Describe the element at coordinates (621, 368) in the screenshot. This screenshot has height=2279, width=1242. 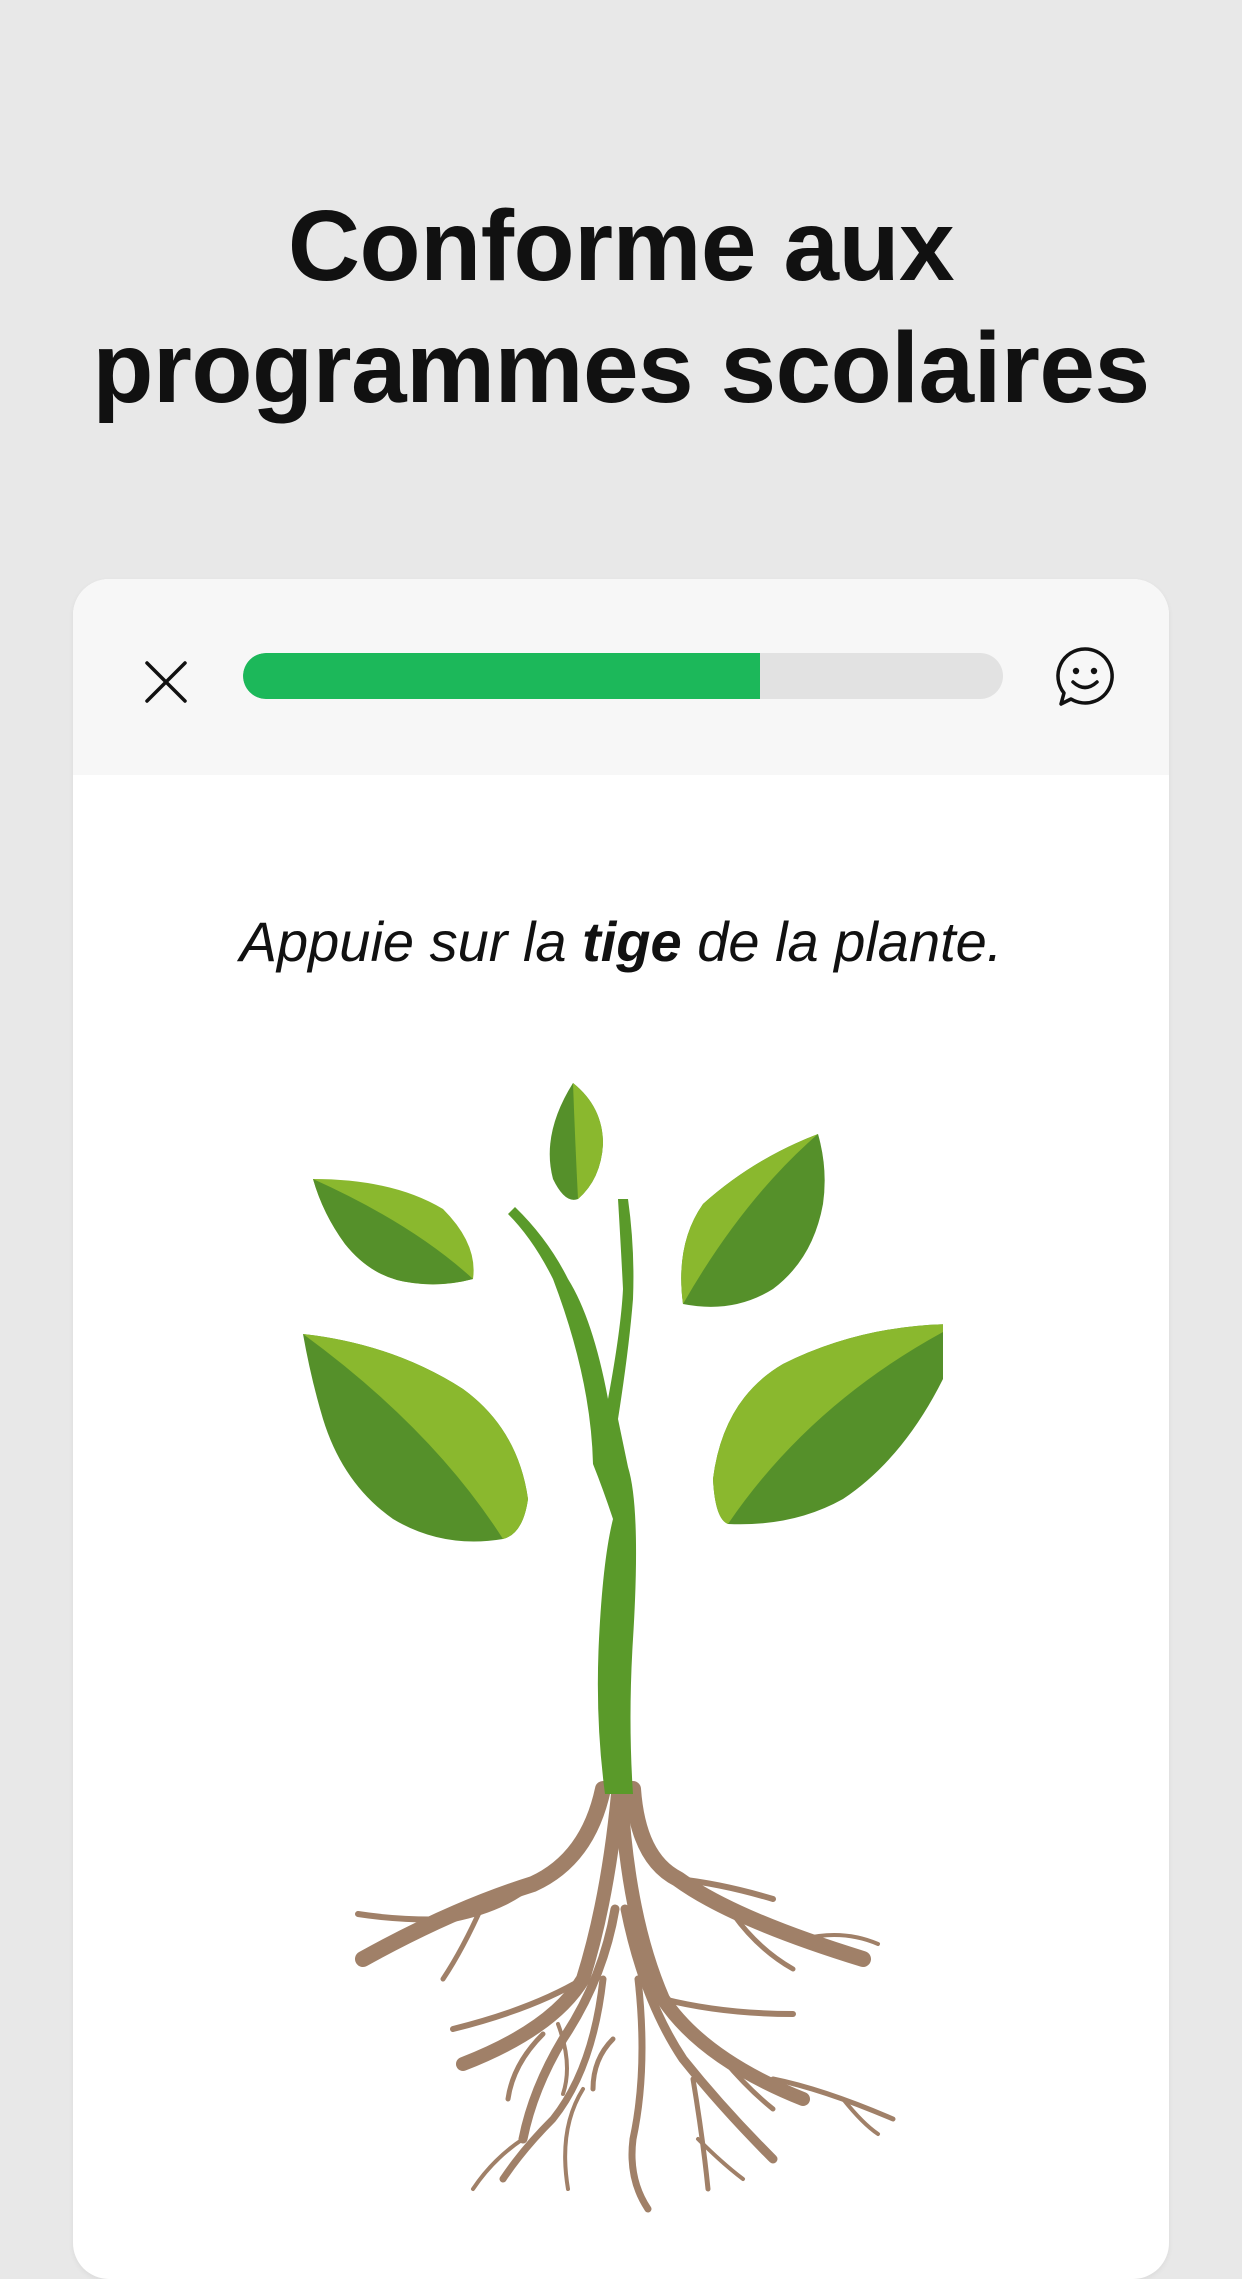
I see `page-title-line-2: programmes scolaires` at that location.